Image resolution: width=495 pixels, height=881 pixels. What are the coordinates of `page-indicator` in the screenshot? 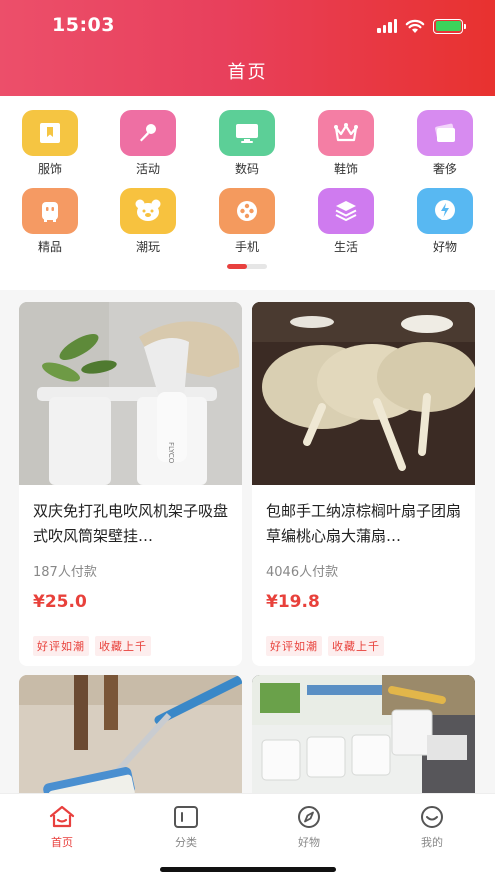 It's located at (247, 266).